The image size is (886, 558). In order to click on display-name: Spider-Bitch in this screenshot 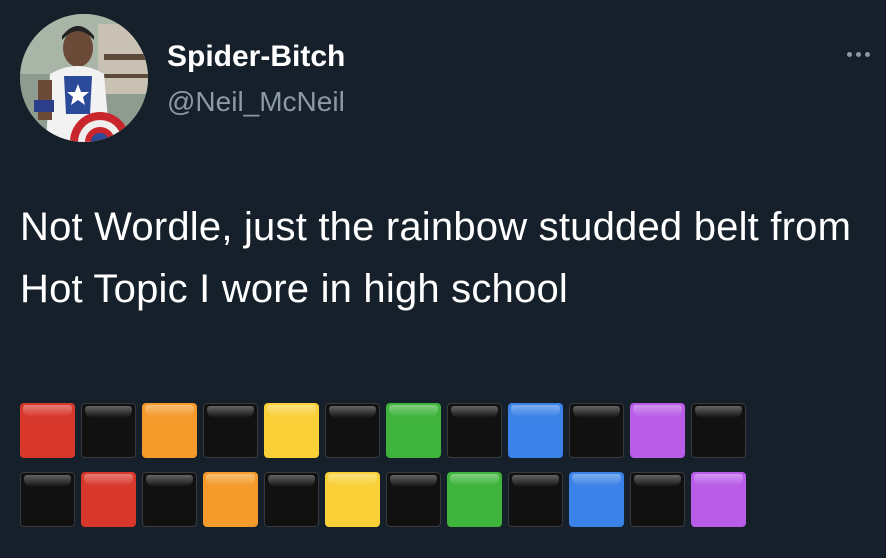, I will do `click(256, 57)`.